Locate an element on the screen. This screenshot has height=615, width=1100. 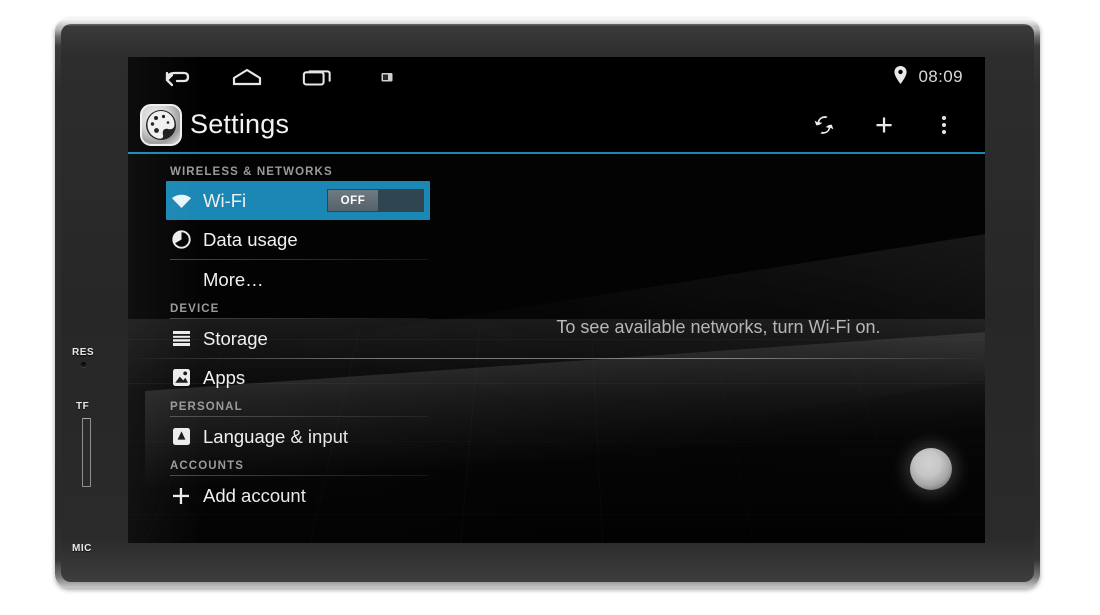
sidebar-item-label-wifi: Wi-Fi is located at coordinates (225, 200).